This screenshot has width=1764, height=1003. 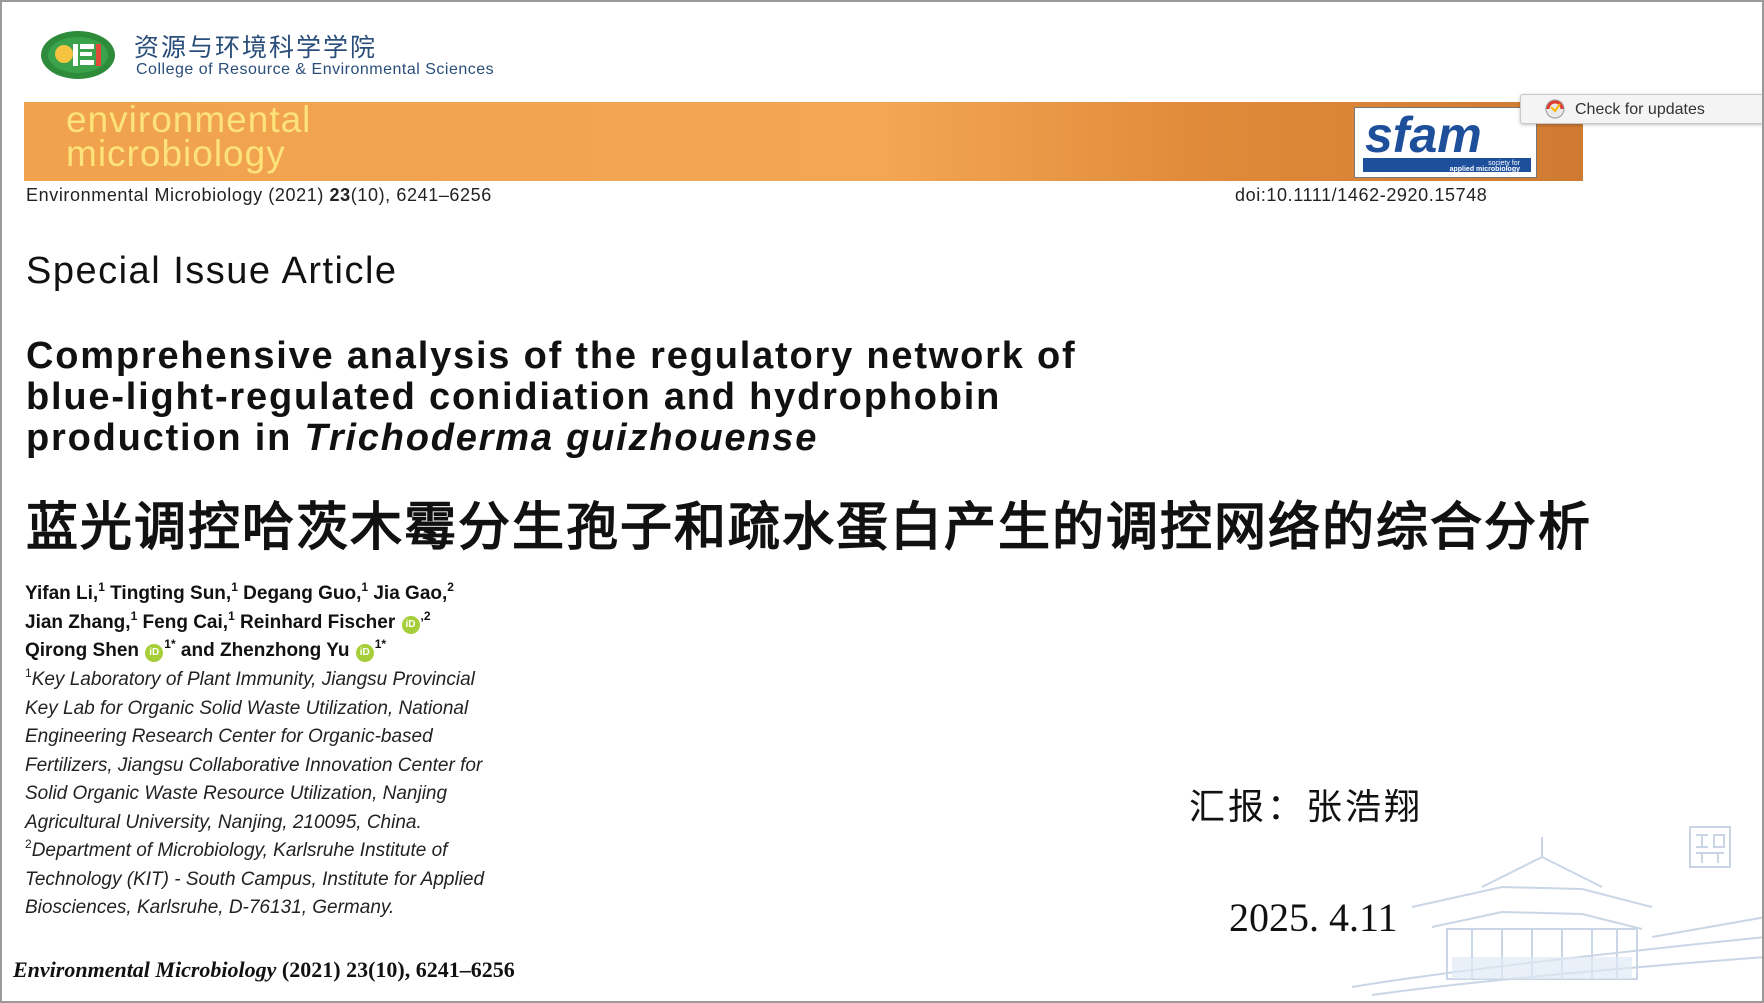 What do you see at coordinates (165, 438) in the screenshot?
I see `title-line-3-prefix: production in` at bounding box center [165, 438].